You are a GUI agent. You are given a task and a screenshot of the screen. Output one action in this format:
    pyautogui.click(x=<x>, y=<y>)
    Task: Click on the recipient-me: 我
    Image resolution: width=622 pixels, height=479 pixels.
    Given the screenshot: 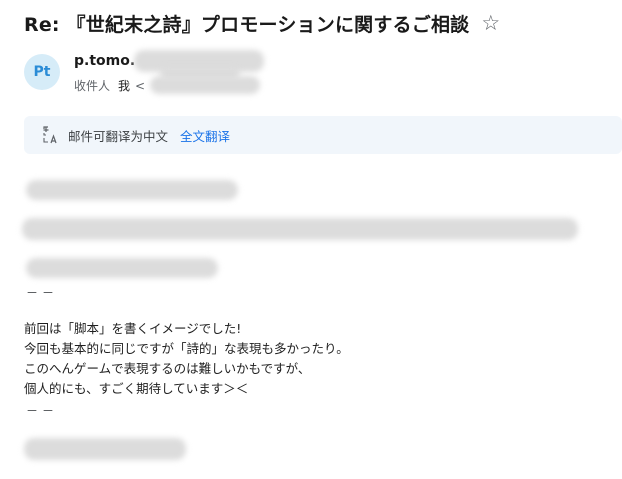 What is the action you would take?
    pyautogui.click(x=124, y=85)
    